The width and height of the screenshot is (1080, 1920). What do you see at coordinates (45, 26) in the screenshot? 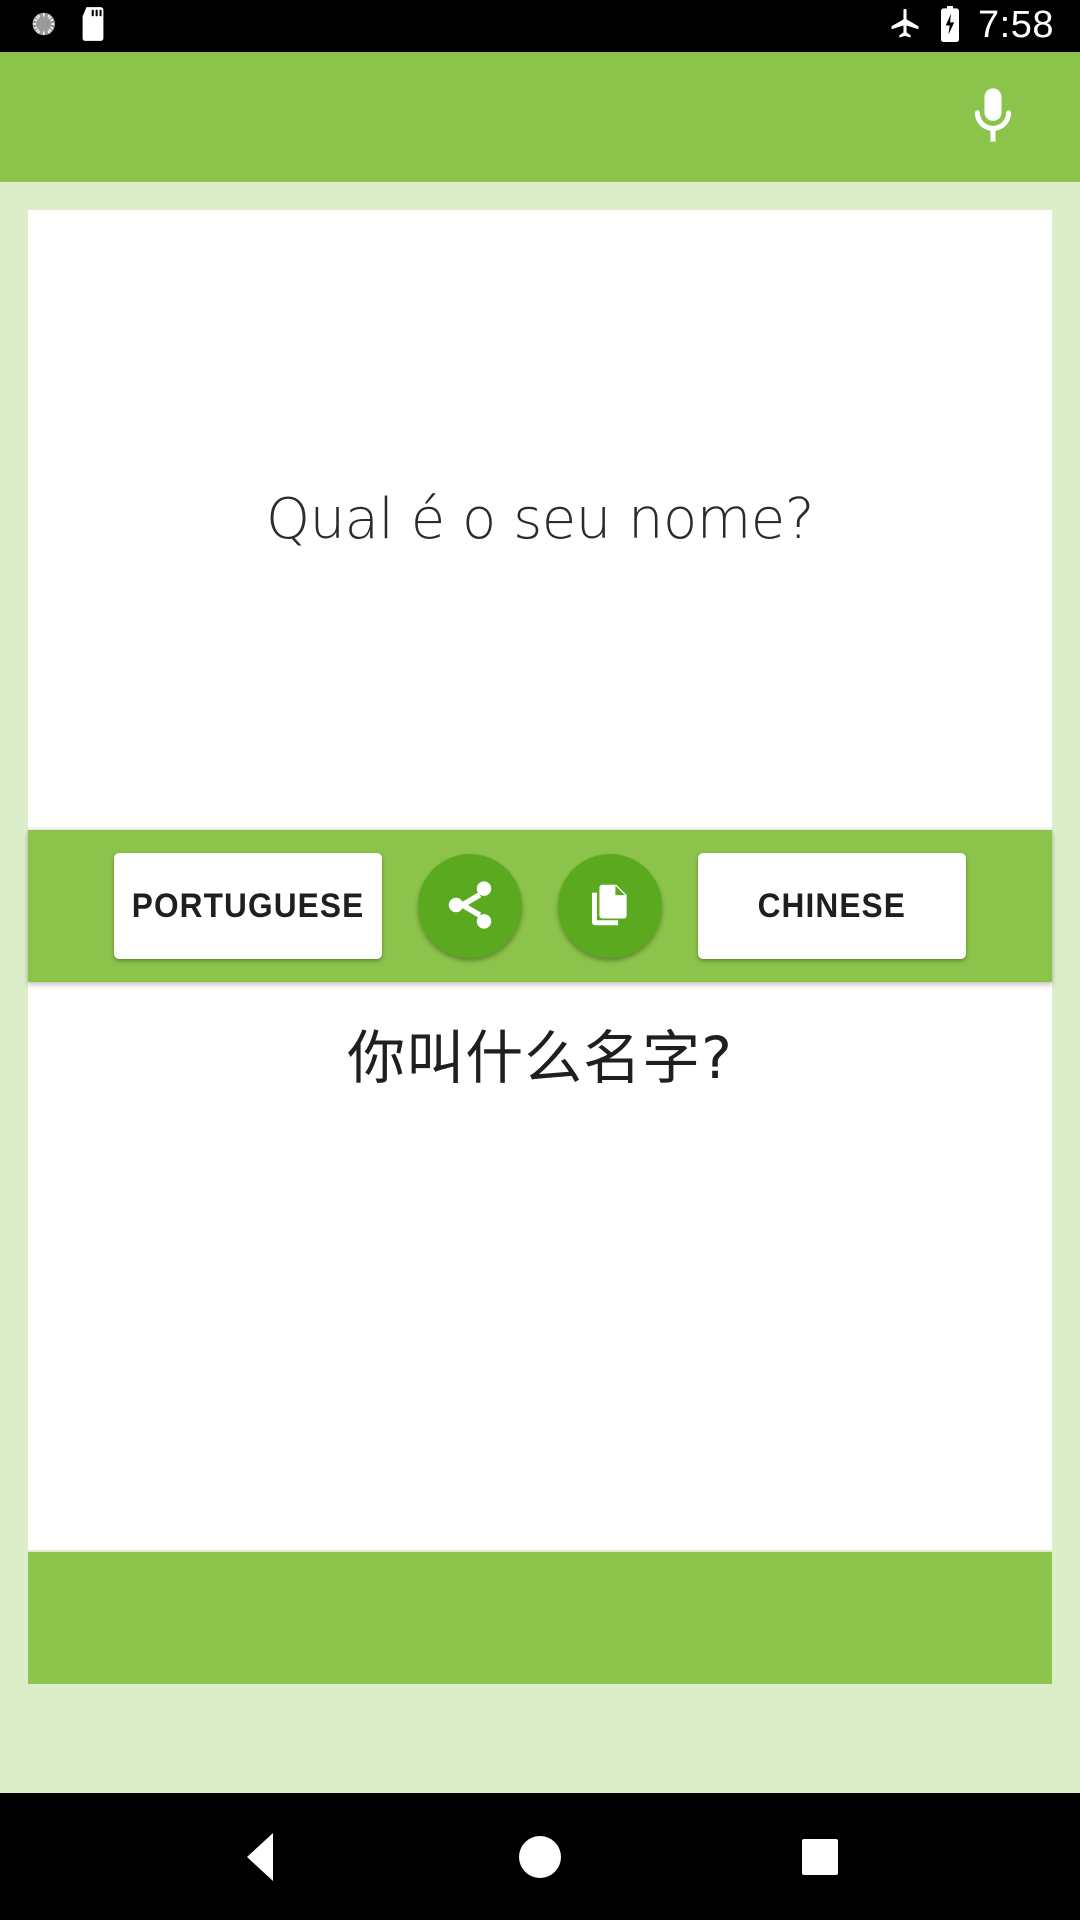
I see `screenshot-icon` at bounding box center [45, 26].